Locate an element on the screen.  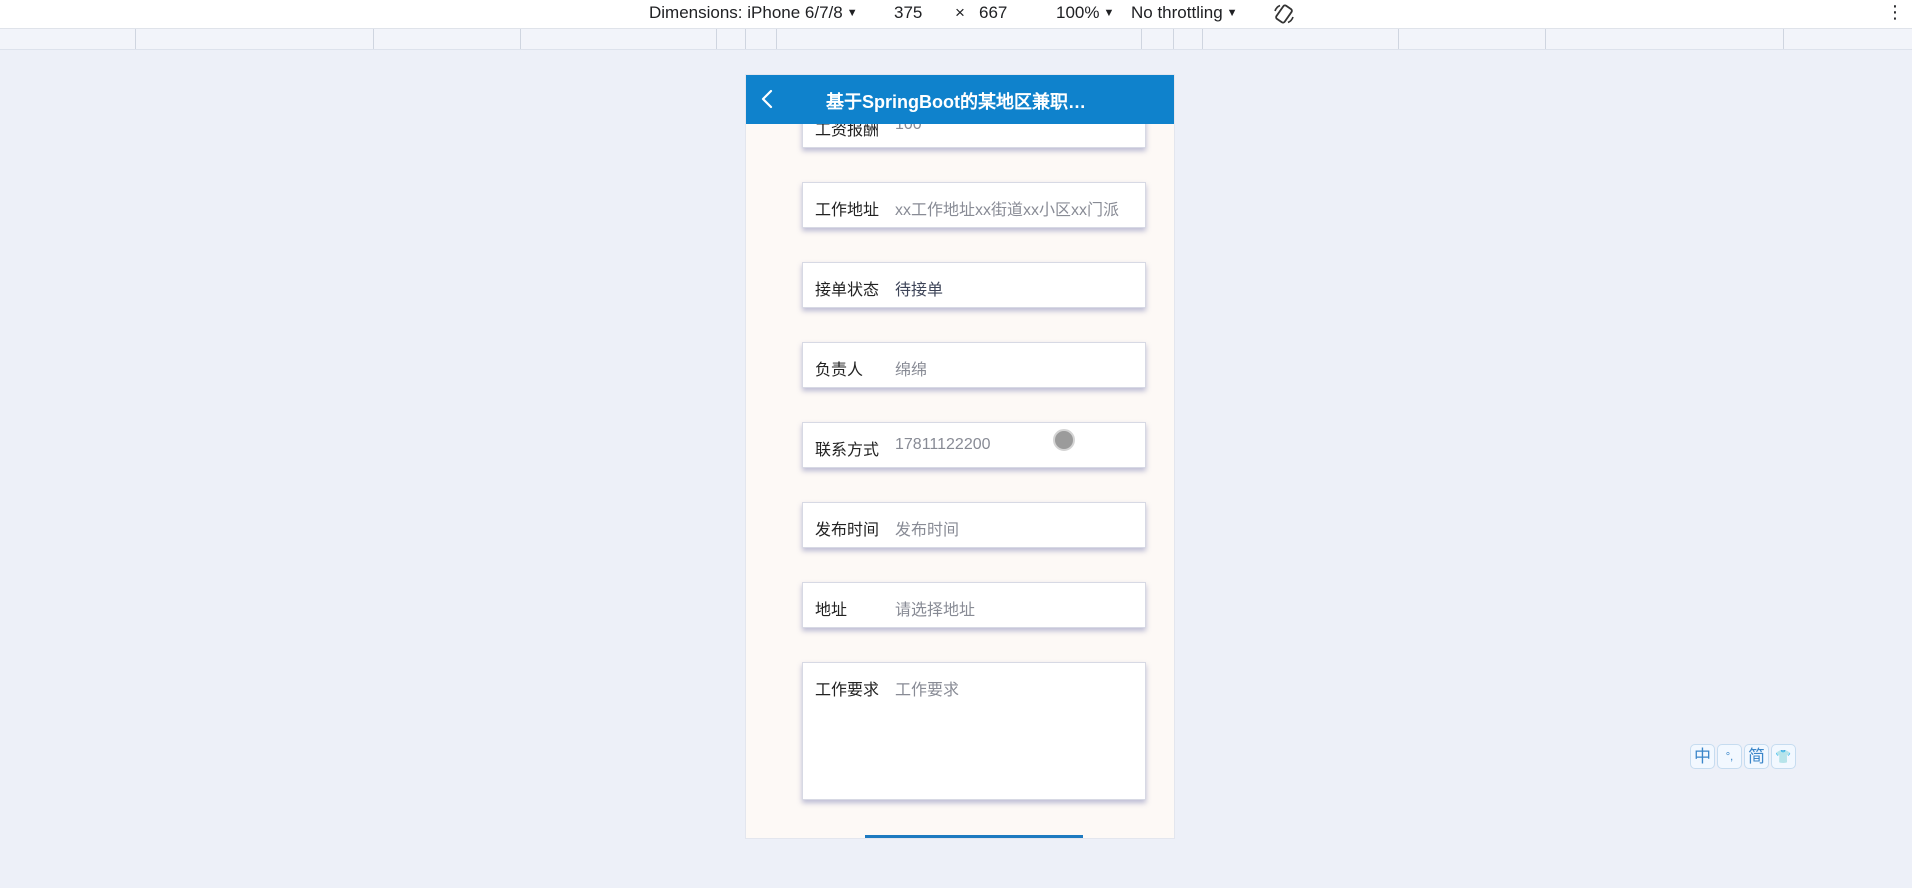
publish-time-label: 发布时间 is located at coordinates (847, 530).